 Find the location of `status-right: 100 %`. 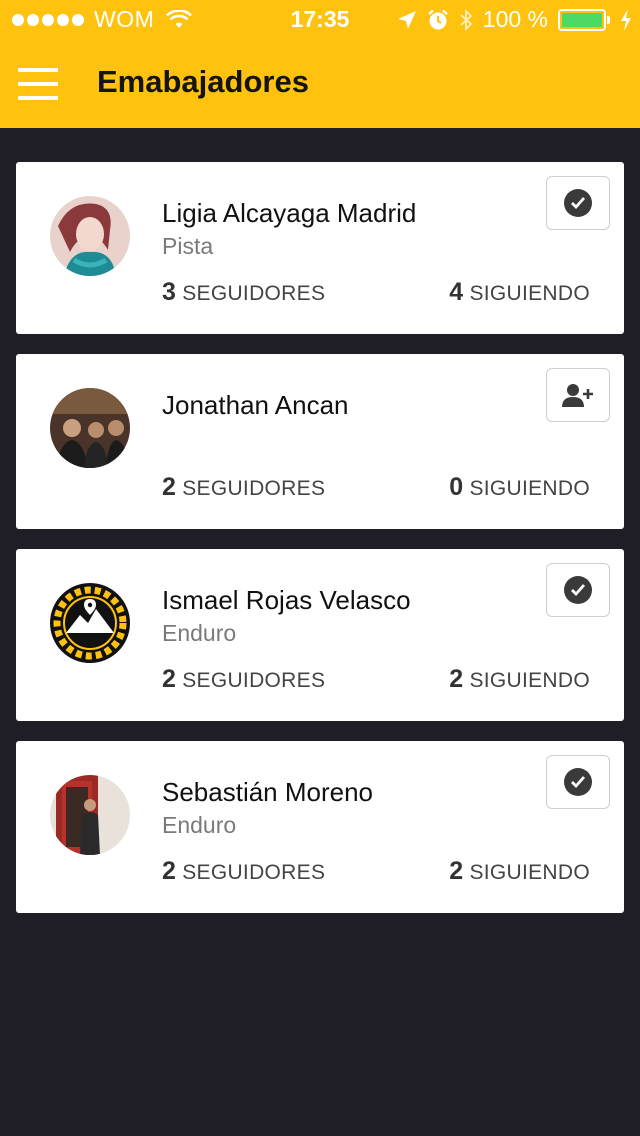

status-right: 100 % is located at coordinates (514, 19).